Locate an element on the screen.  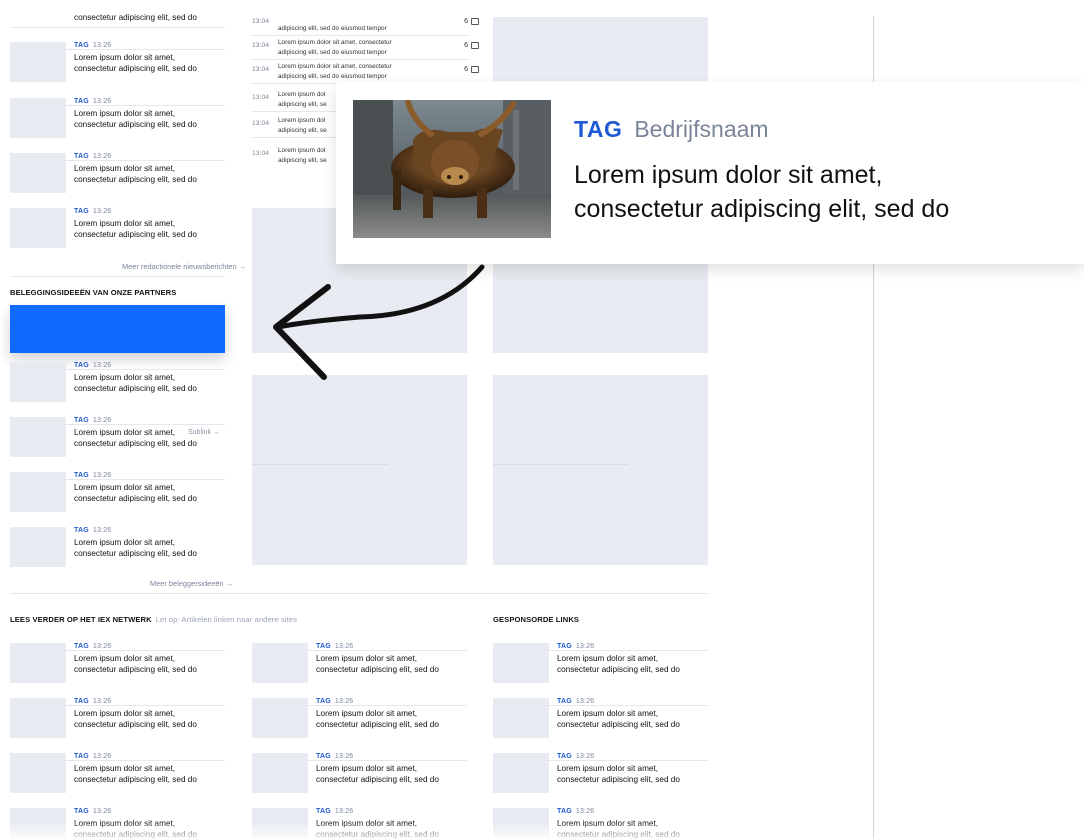
more-ideas-link: Meer beleggersideeën → is located at coordinates (191, 583).